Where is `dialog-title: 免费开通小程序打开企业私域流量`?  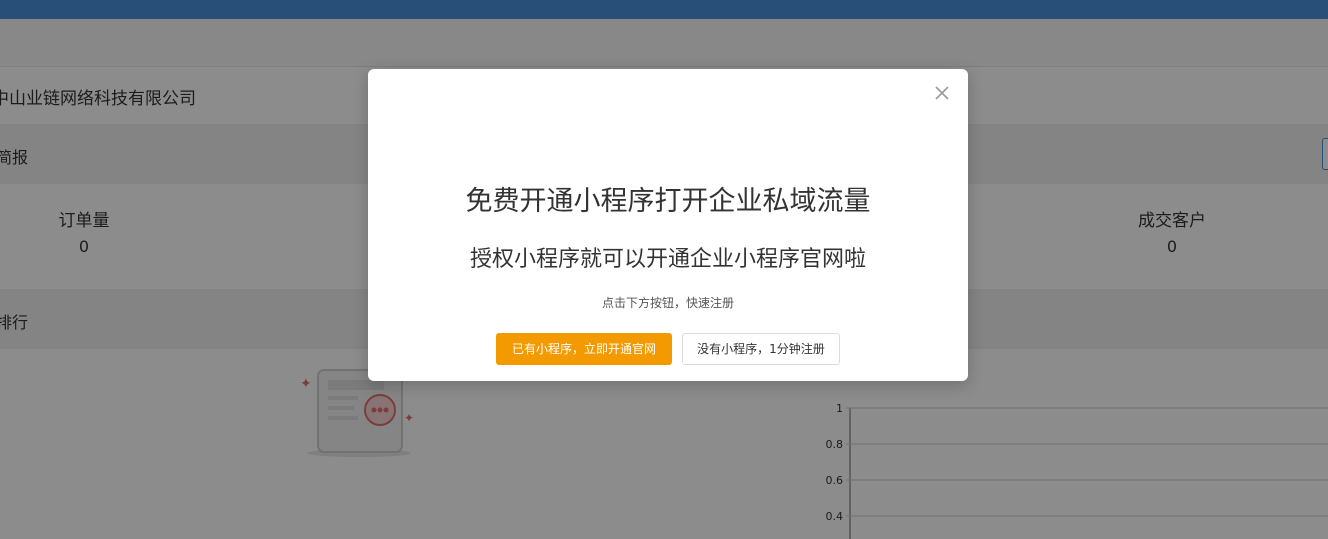
dialog-title: 免费开通小程序打开企业私域流量 is located at coordinates (668, 201).